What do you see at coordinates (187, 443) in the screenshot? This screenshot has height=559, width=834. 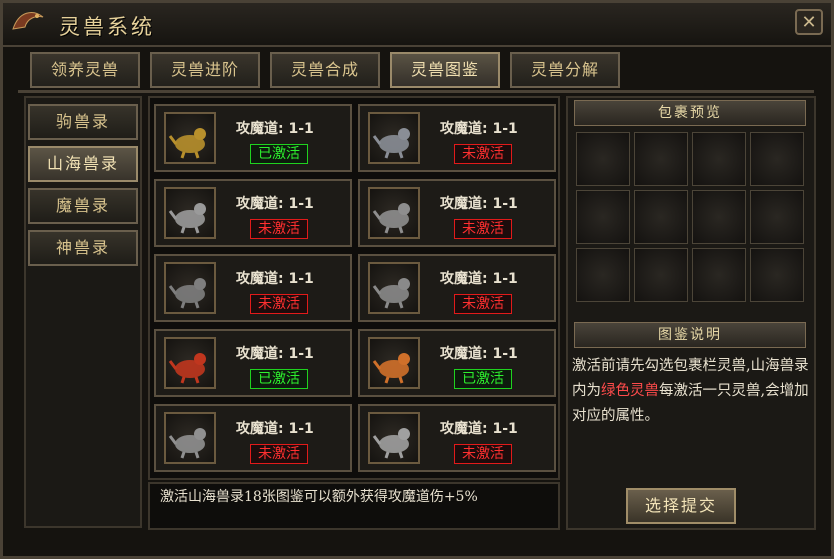 I see `gray-boar-icon` at bounding box center [187, 443].